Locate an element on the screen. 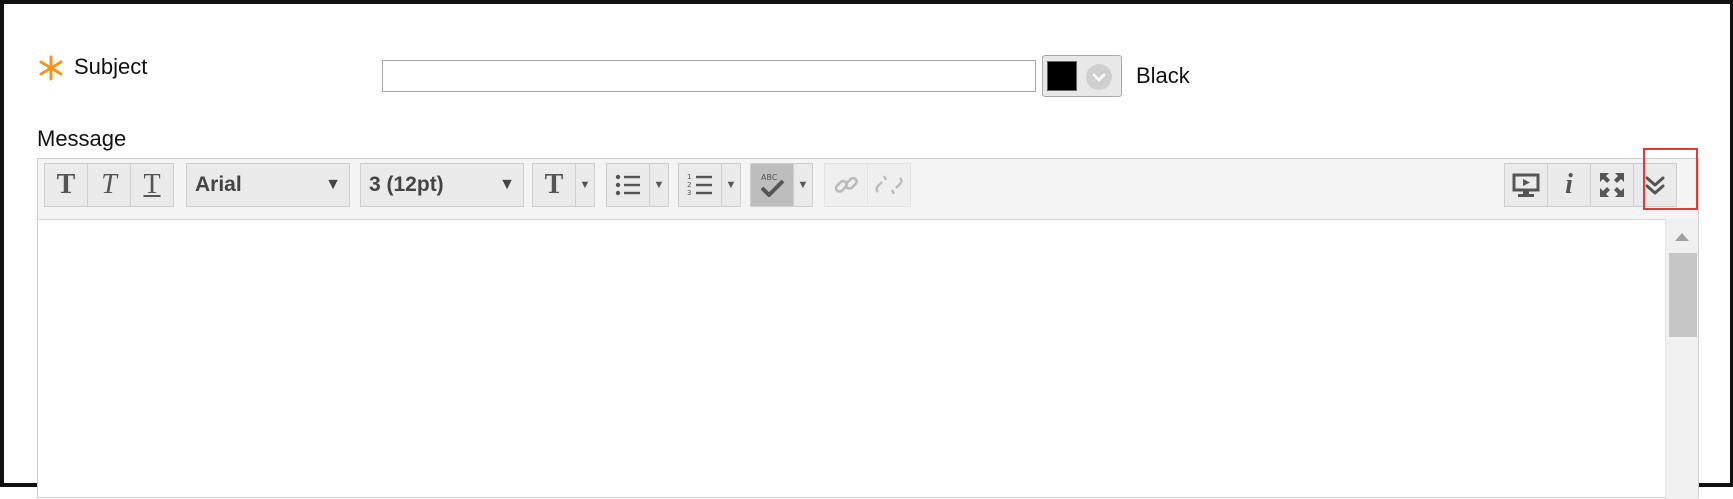 The height and width of the screenshot is (499, 1733). vertical-scrollbar is located at coordinates (1681, 359).